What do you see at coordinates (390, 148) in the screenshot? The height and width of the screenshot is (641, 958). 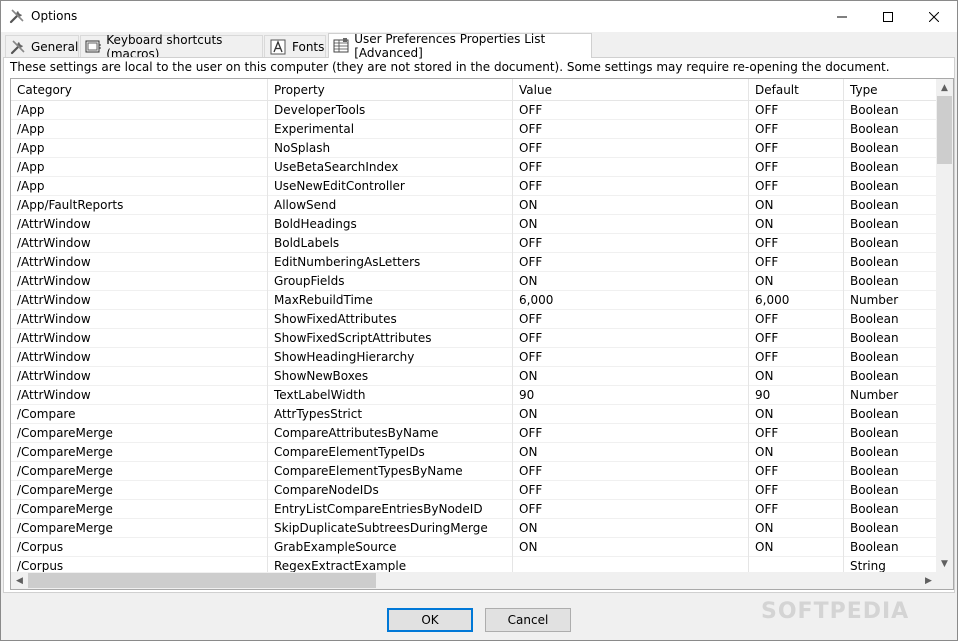 I see `cell-property: NoSplash` at bounding box center [390, 148].